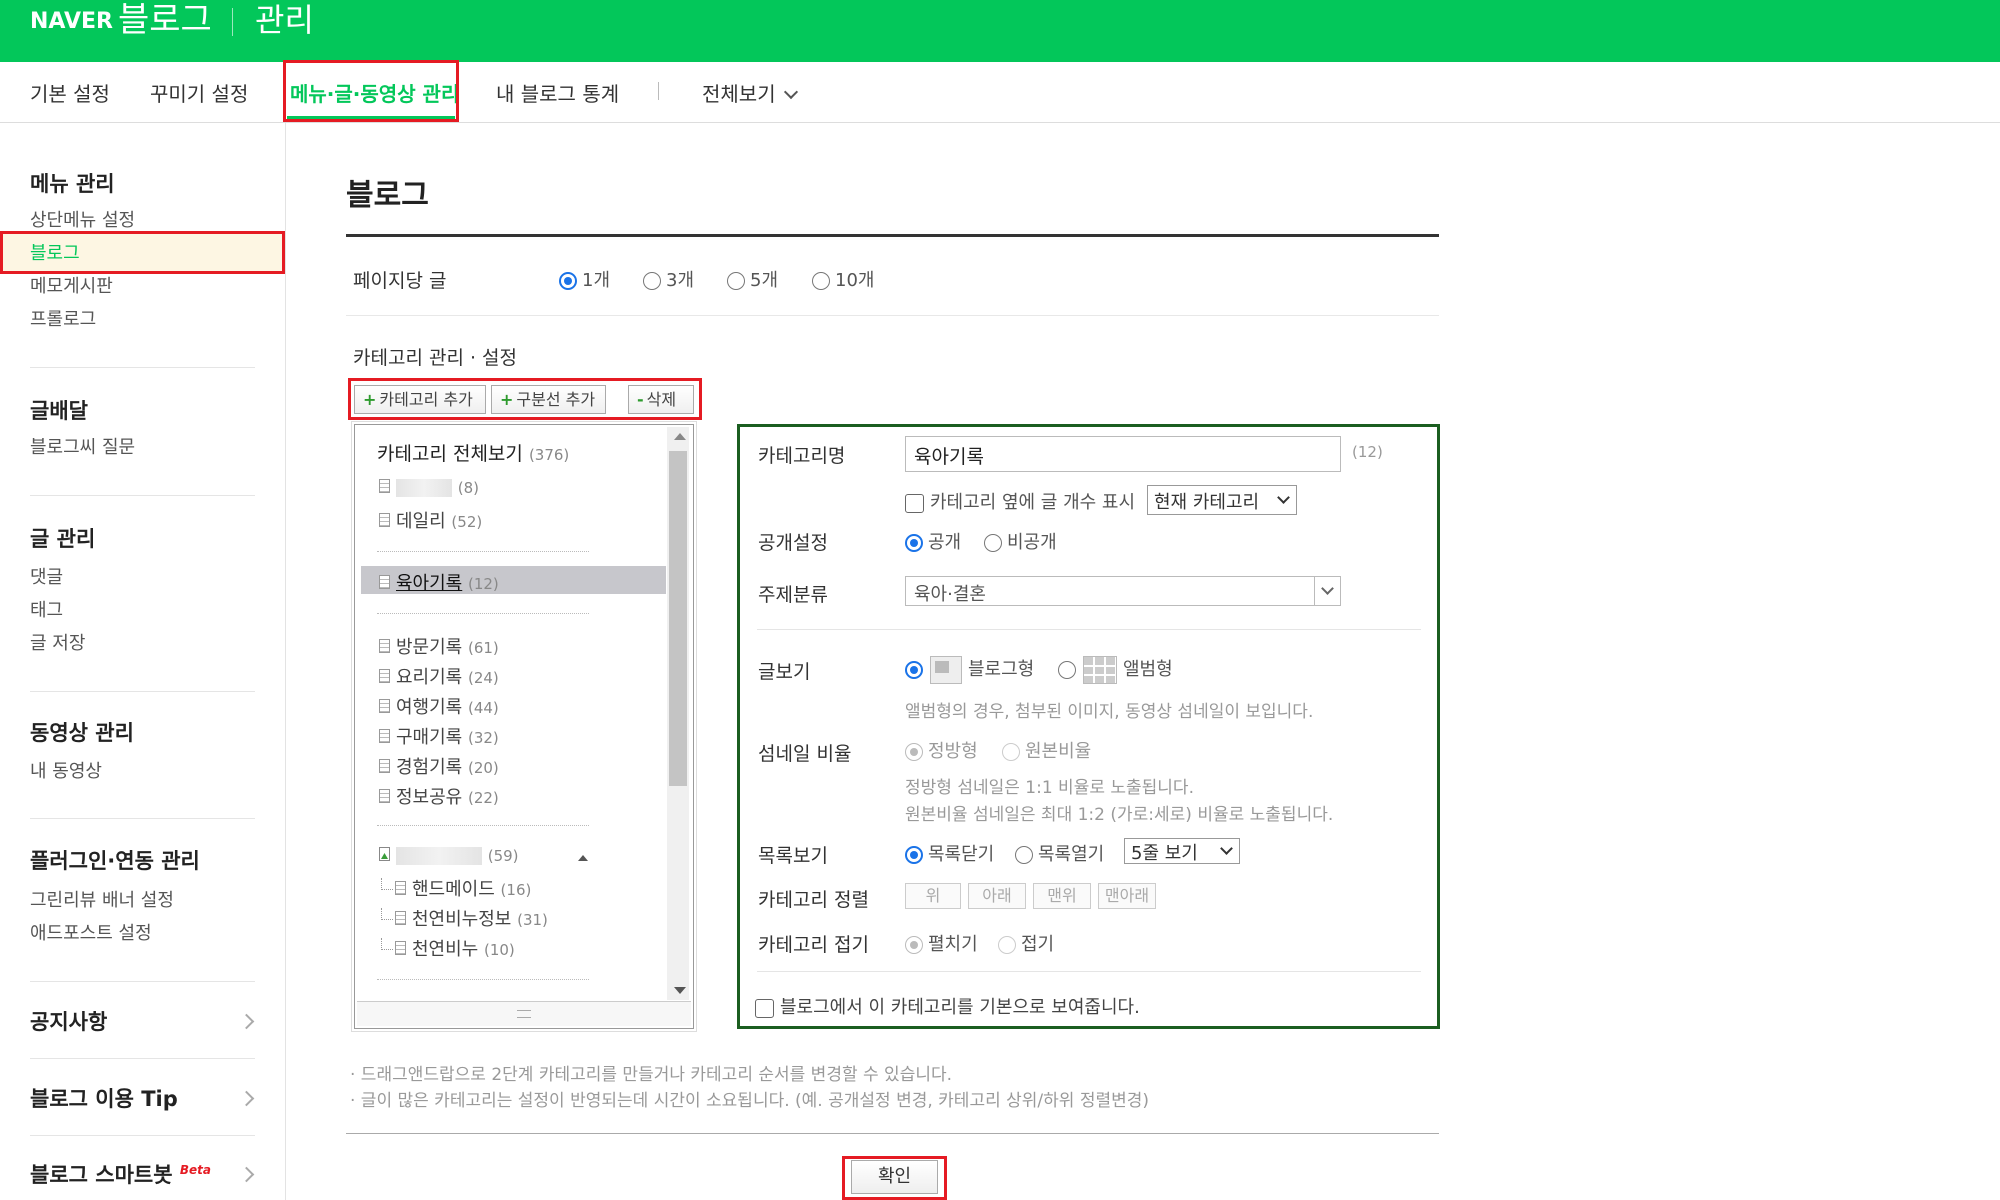 This screenshot has width=2000, height=1200. What do you see at coordinates (449, 855) in the screenshot?
I see `tree-item-parent: (59)` at bounding box center [449, 855].